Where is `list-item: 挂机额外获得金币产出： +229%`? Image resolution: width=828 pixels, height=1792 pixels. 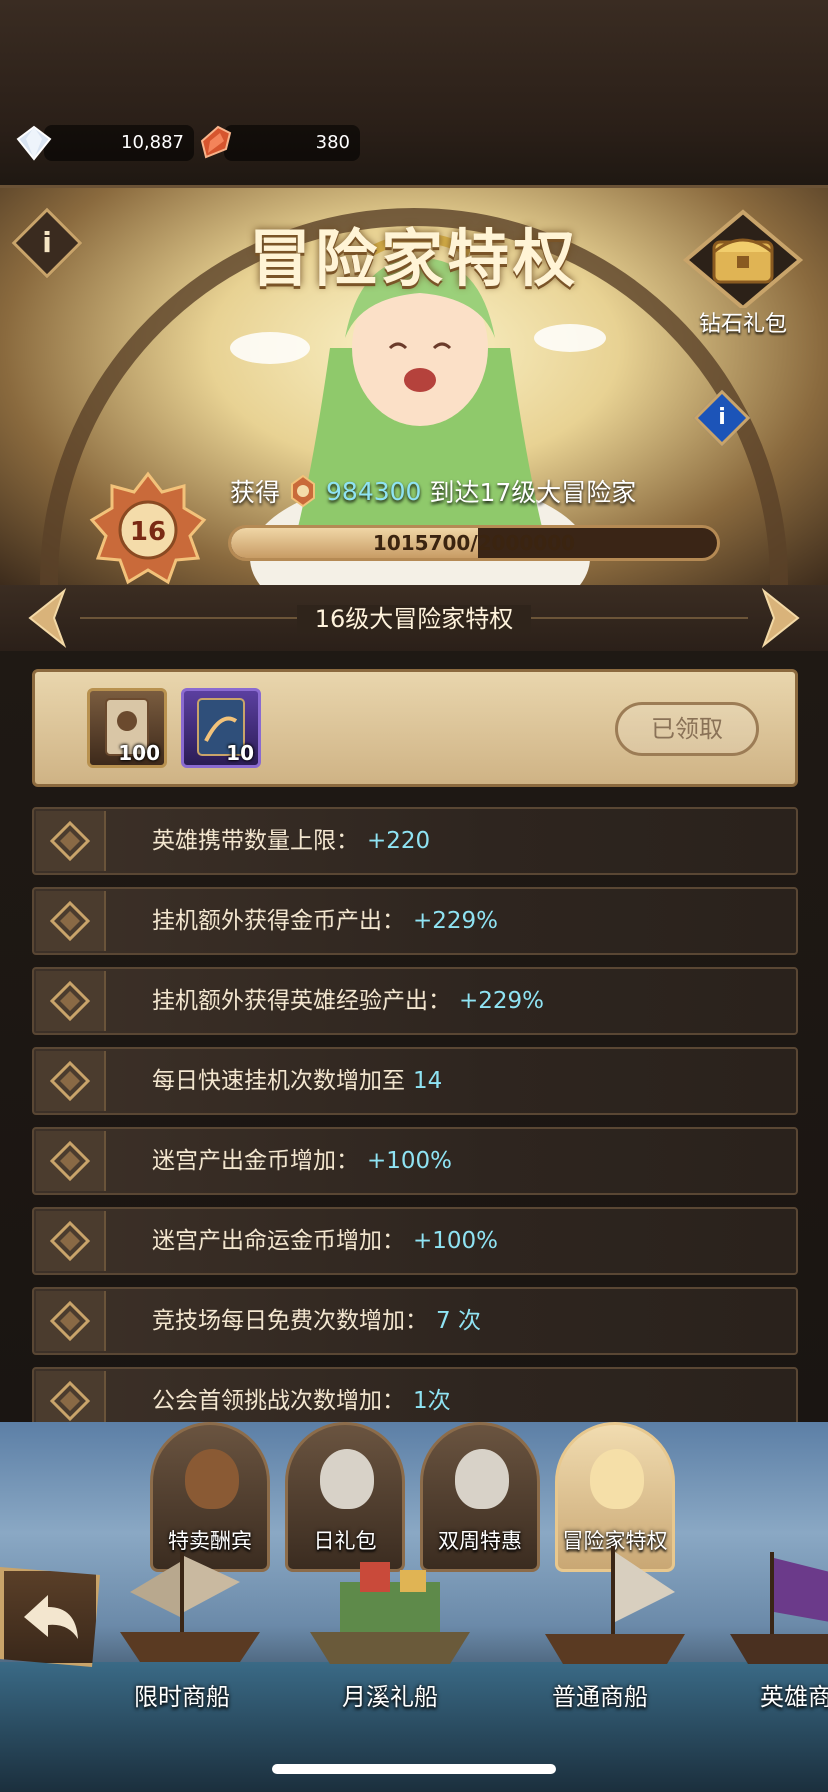
list-item: 挂机额外获得金币产出： +229% is located at coordinates (415, 921).